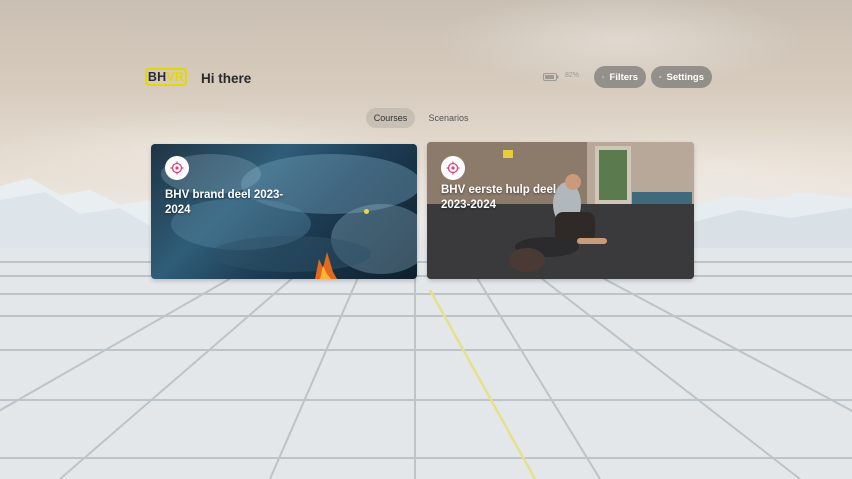 The width and height of the screenshot is (852, 479). I want to click on course-title: BHV brand deel 2023-2024, so click(224, 202).